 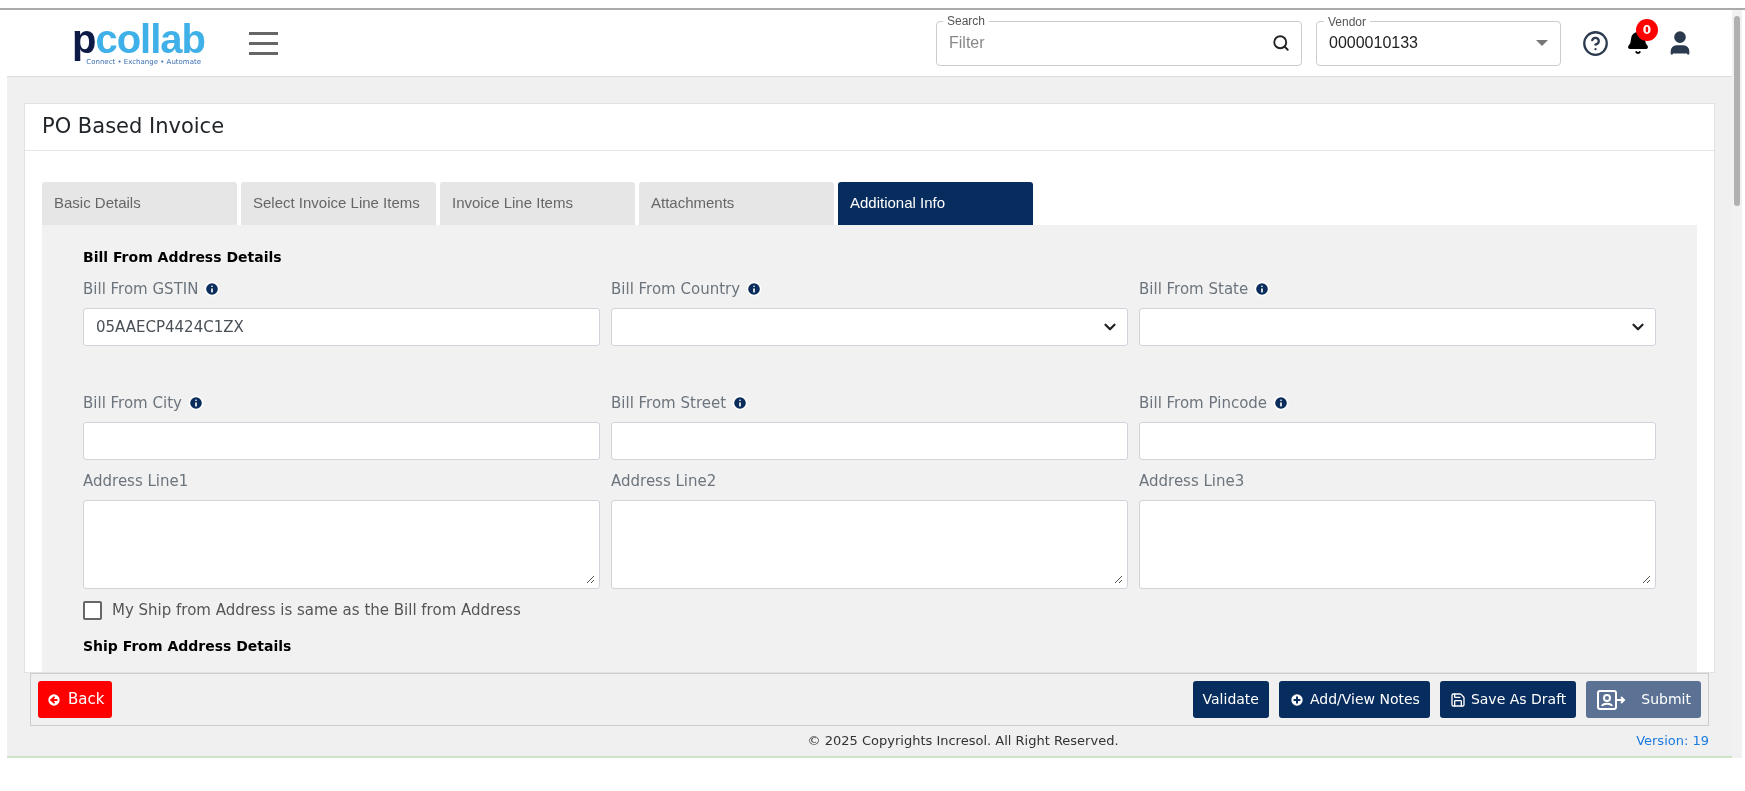 What do you see at coordinates (1354, 699) in the screenshot?
I see `action-button: Add/View Notes` at bounding box center [1354, 699].